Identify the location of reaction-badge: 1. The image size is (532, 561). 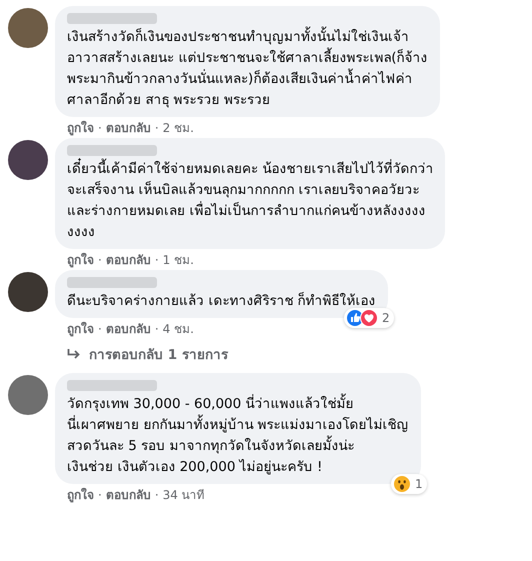
(408, 484).